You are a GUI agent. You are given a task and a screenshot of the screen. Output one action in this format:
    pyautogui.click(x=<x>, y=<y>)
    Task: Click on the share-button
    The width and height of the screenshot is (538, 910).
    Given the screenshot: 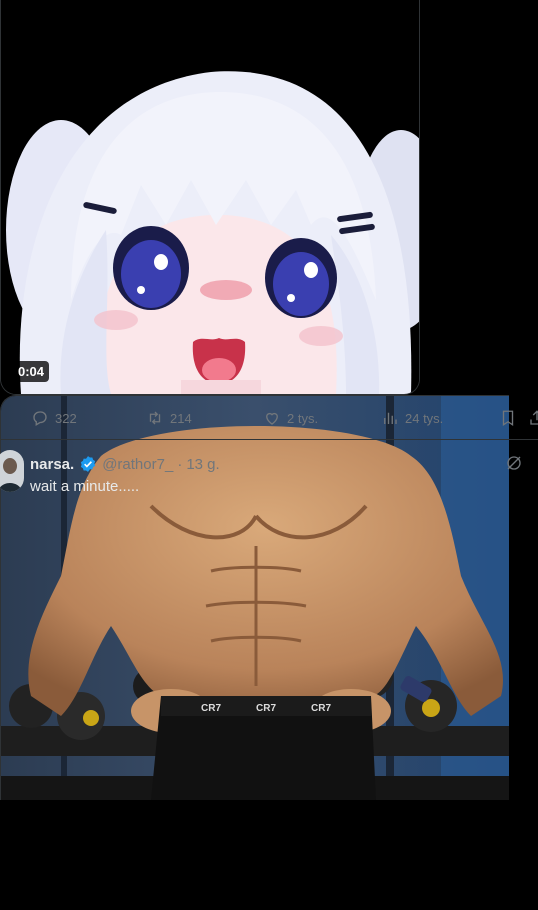 What is the action you would take?
    pyautogui.click(x=533, y=418)
    